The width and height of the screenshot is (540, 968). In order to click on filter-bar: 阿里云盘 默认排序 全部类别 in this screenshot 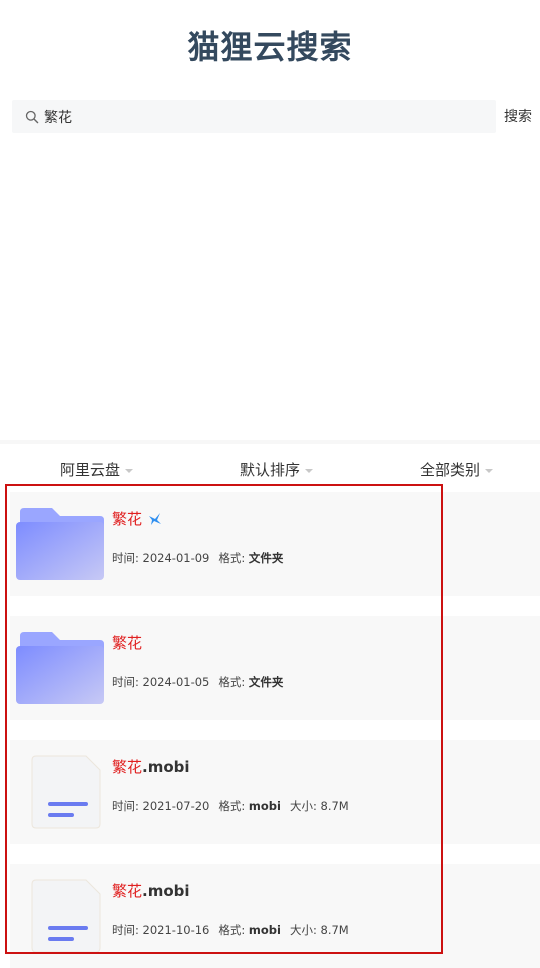, I will do `click(270, 467)`.